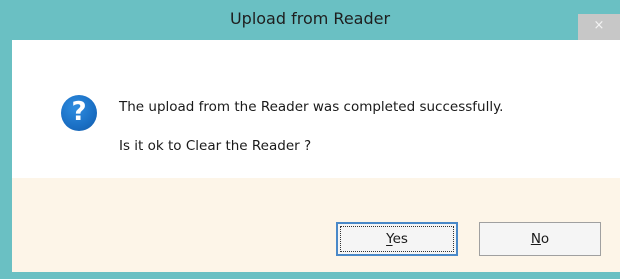  I want to click on question-icon: ?, so click(79, 113).